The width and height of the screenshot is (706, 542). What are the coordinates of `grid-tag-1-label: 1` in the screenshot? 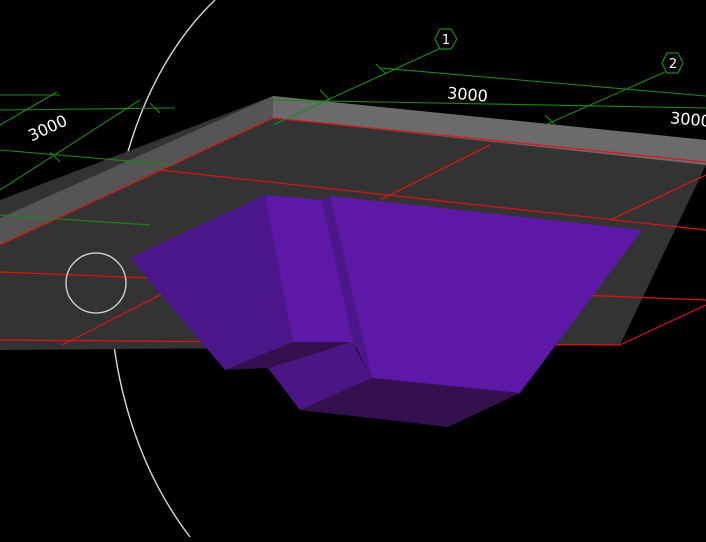 It's located at (446, 40).